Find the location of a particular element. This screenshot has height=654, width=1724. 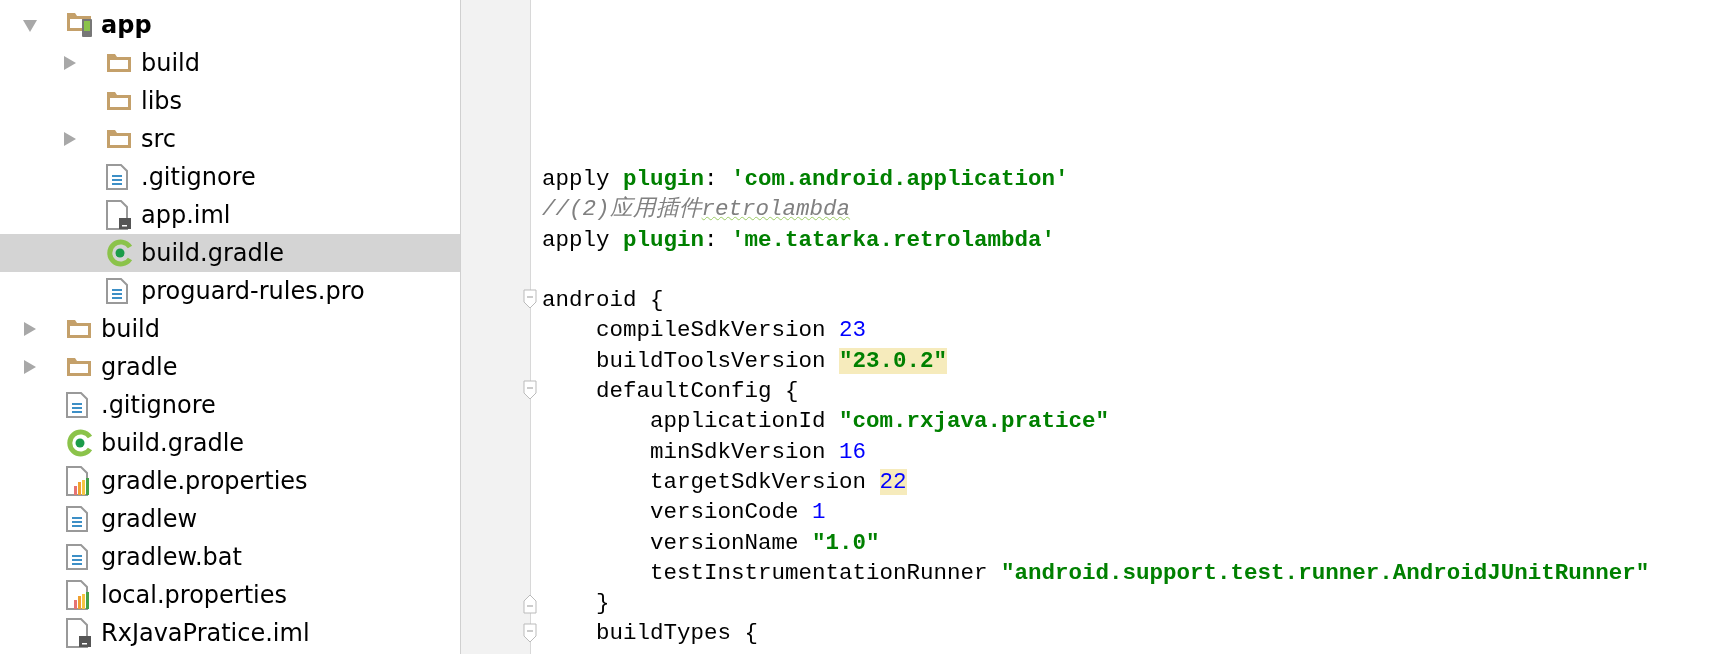

tree-item-label: src is located at coordinates (159, 139).